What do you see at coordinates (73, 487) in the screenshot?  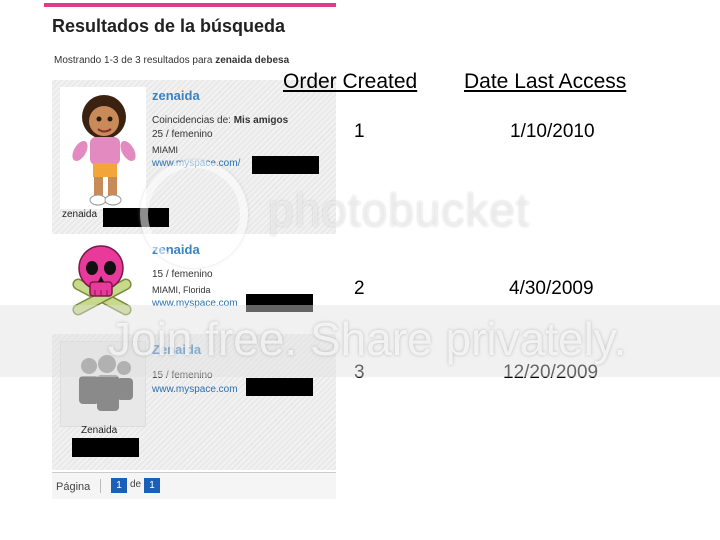 I see `pagination-label: Página` at bounding box center [73, 487].